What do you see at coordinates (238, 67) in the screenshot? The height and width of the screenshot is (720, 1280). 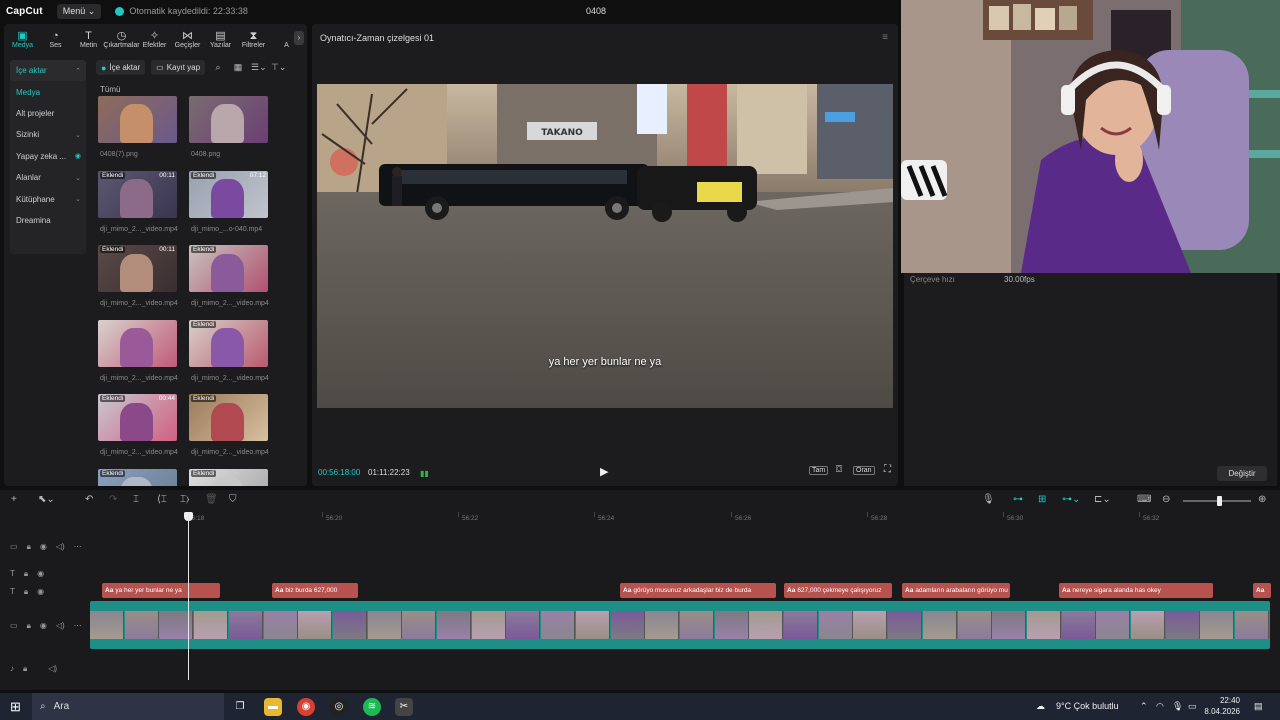 I see `grid-view-icon: ▦` at bounding box center [238, 67].